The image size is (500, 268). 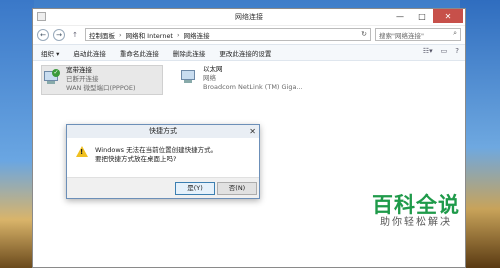 What do you see at coordinates (209, 78) in the screenshot?
I see `connection-status: 网络` at bounding box center [209, 78].